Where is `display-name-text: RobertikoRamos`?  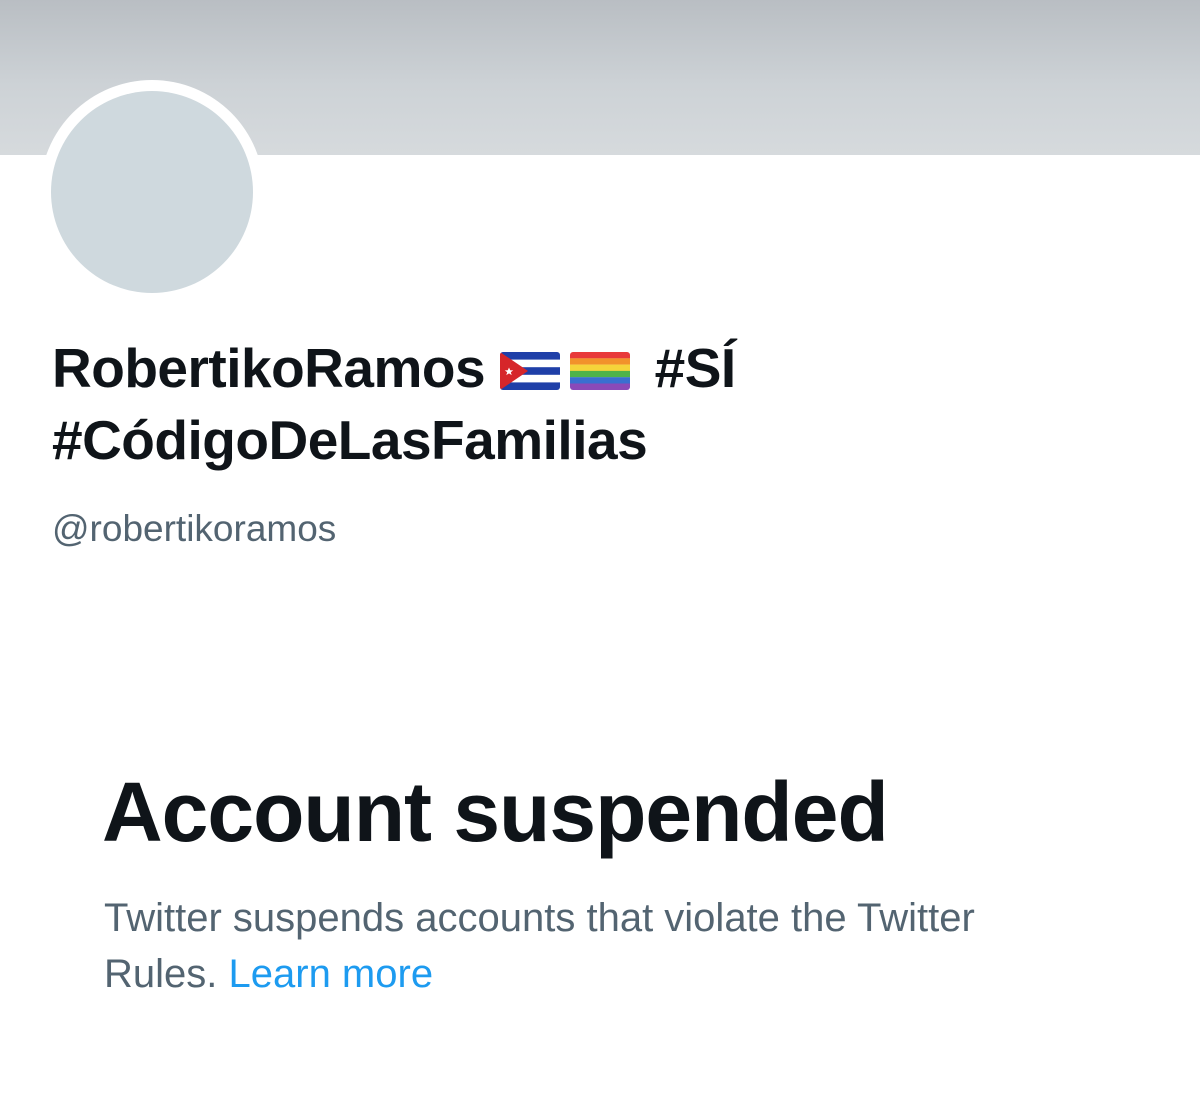 display-name-text: RobertikoRamos is located at coordinates (269, 368).